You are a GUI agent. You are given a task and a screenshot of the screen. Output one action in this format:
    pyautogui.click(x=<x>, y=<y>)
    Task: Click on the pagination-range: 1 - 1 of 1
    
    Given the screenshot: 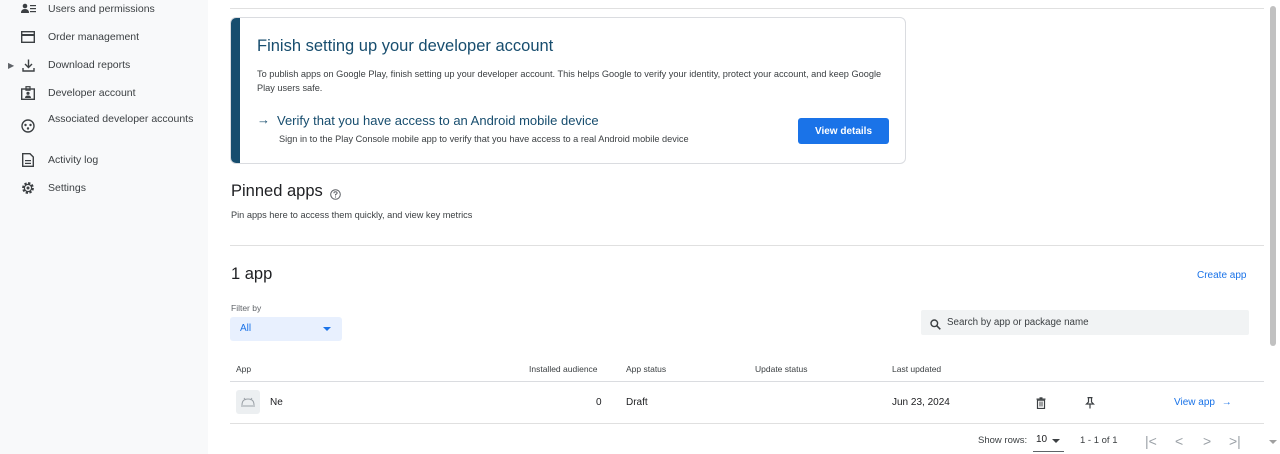 What is the action you would take?
    pyautogui.click(x=1099, y=440)
    